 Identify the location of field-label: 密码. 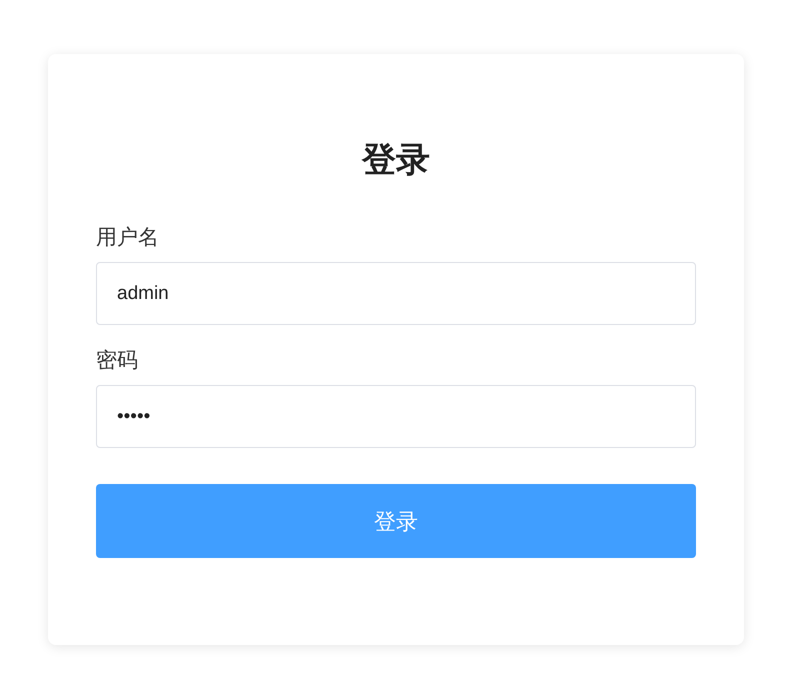
(117, 361).